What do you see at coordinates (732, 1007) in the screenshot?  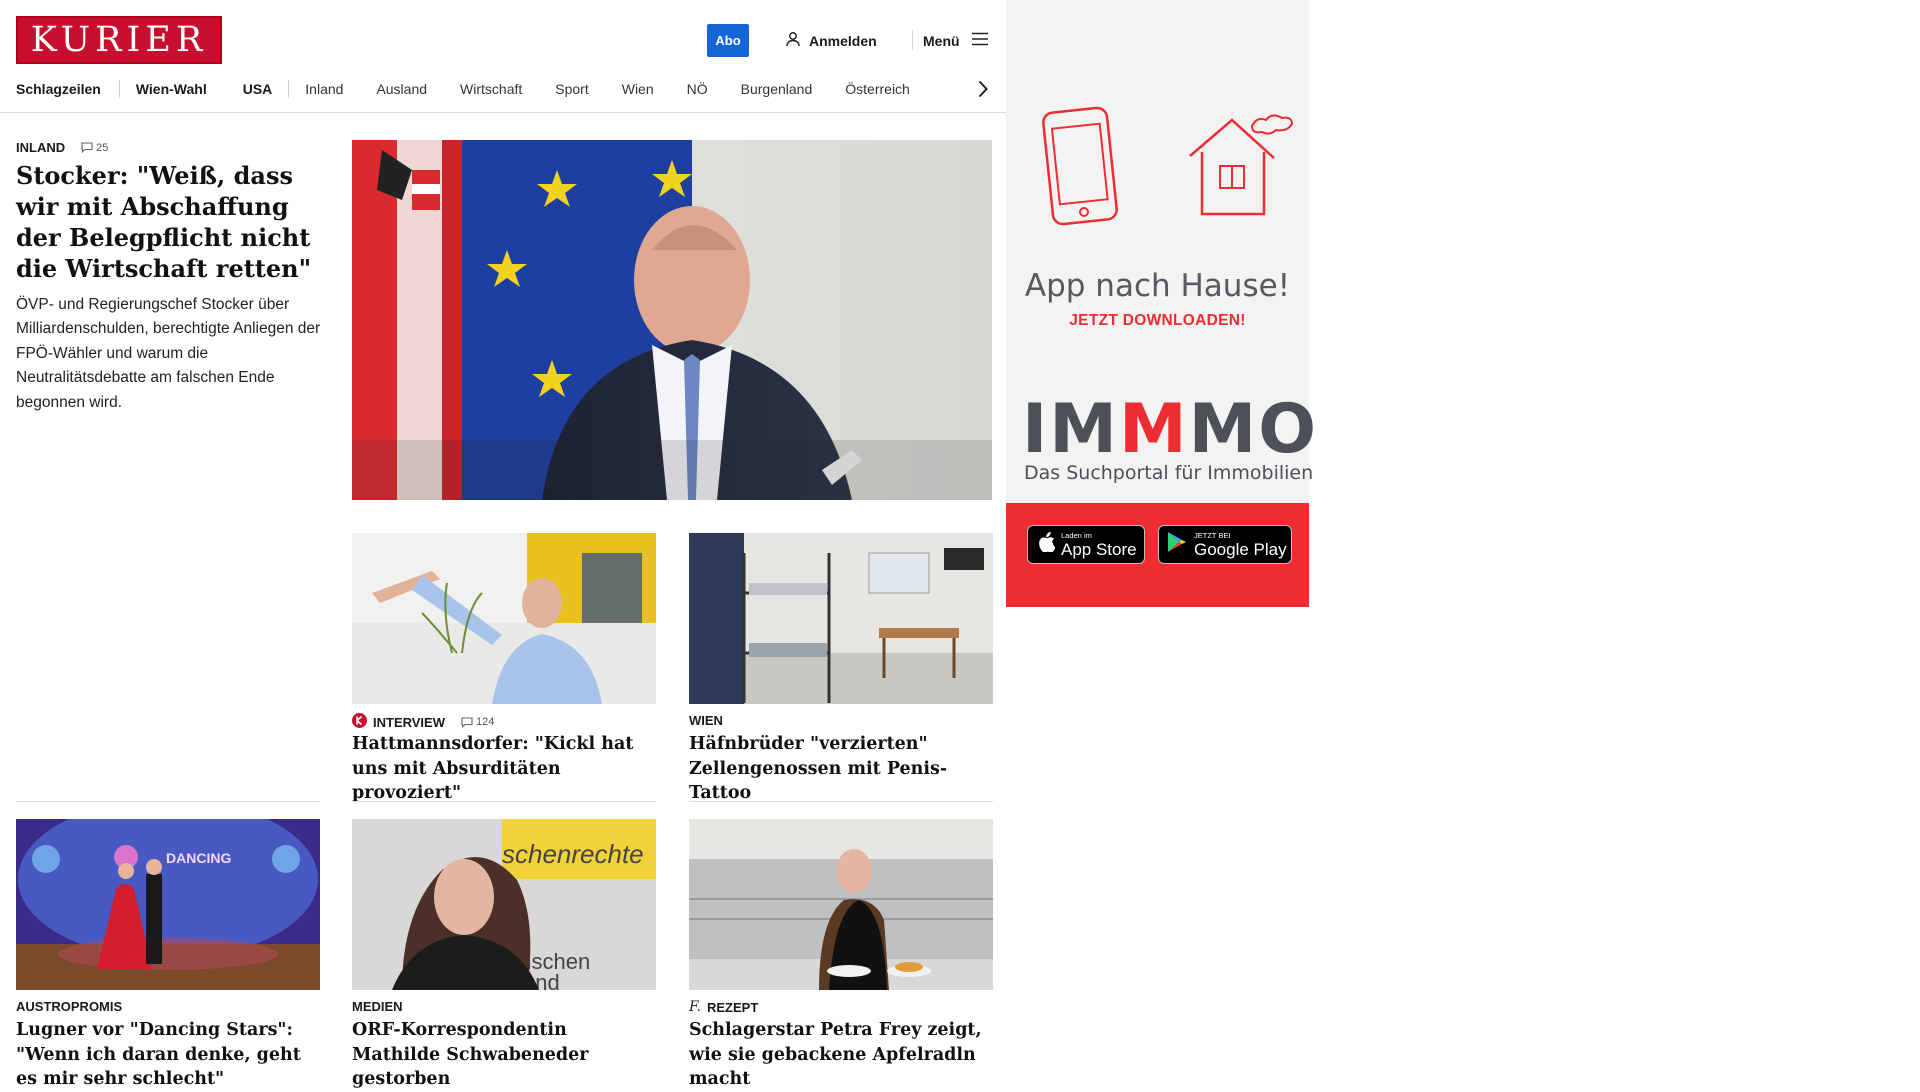 I see `article-category-5: REZEPT` at bounding box center [732, 1007].